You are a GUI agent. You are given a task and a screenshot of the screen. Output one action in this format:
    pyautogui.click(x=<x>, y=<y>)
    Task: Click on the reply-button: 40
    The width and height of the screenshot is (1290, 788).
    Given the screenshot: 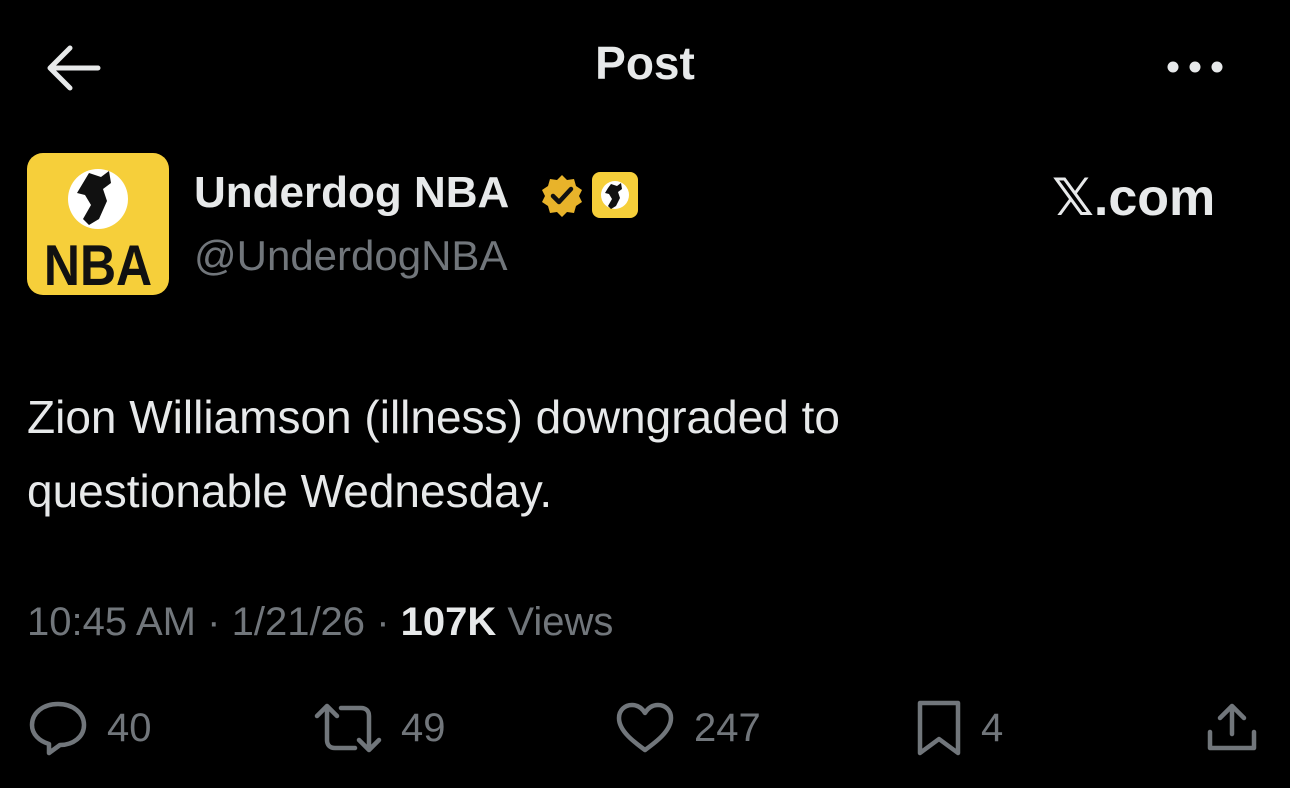 What is the action you would take?
    pyautogui.click(x=89, y=728)
    